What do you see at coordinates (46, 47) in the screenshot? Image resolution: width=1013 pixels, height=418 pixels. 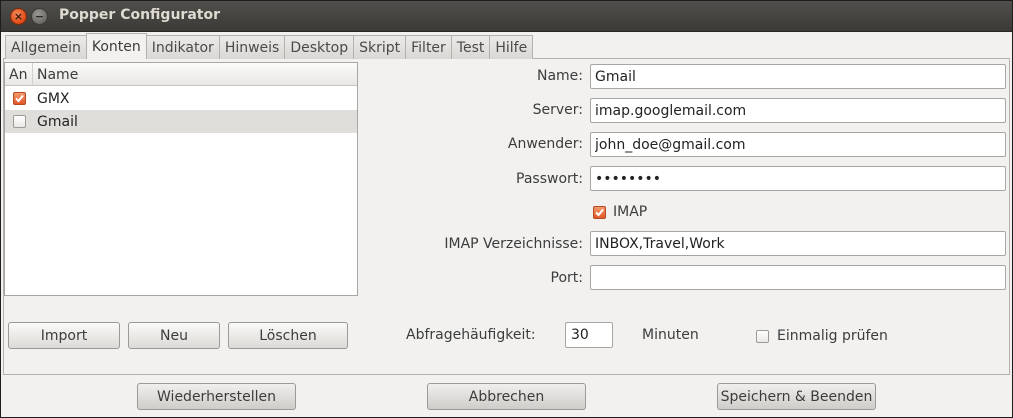 I see `tab-allgemein: Allgemein` at bounding box center [46, 47].